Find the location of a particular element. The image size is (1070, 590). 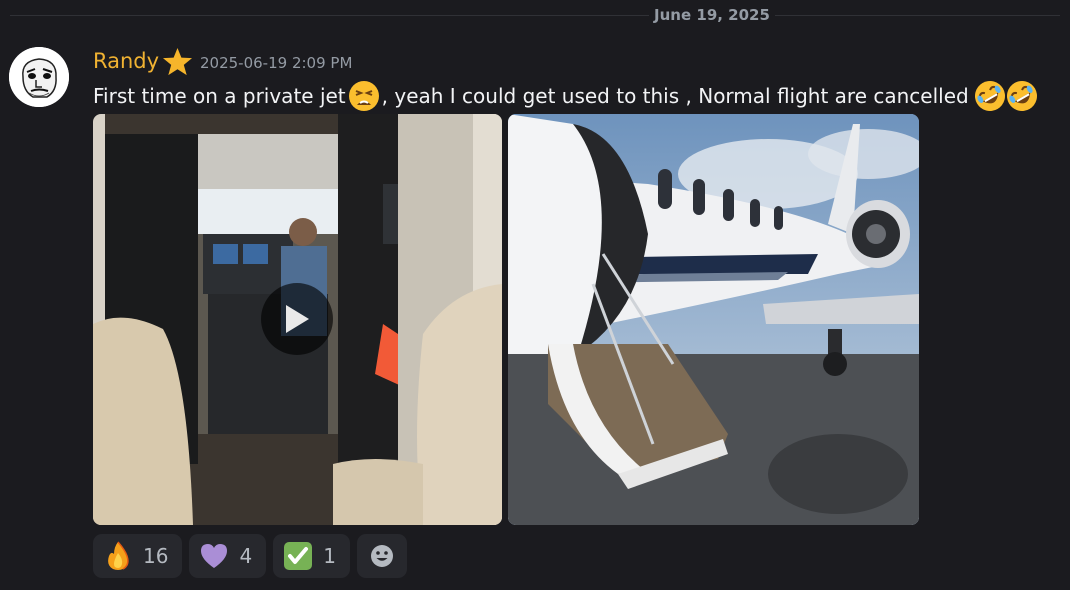

reaction-check-mark: 1 is located at coordinates (311, 556).